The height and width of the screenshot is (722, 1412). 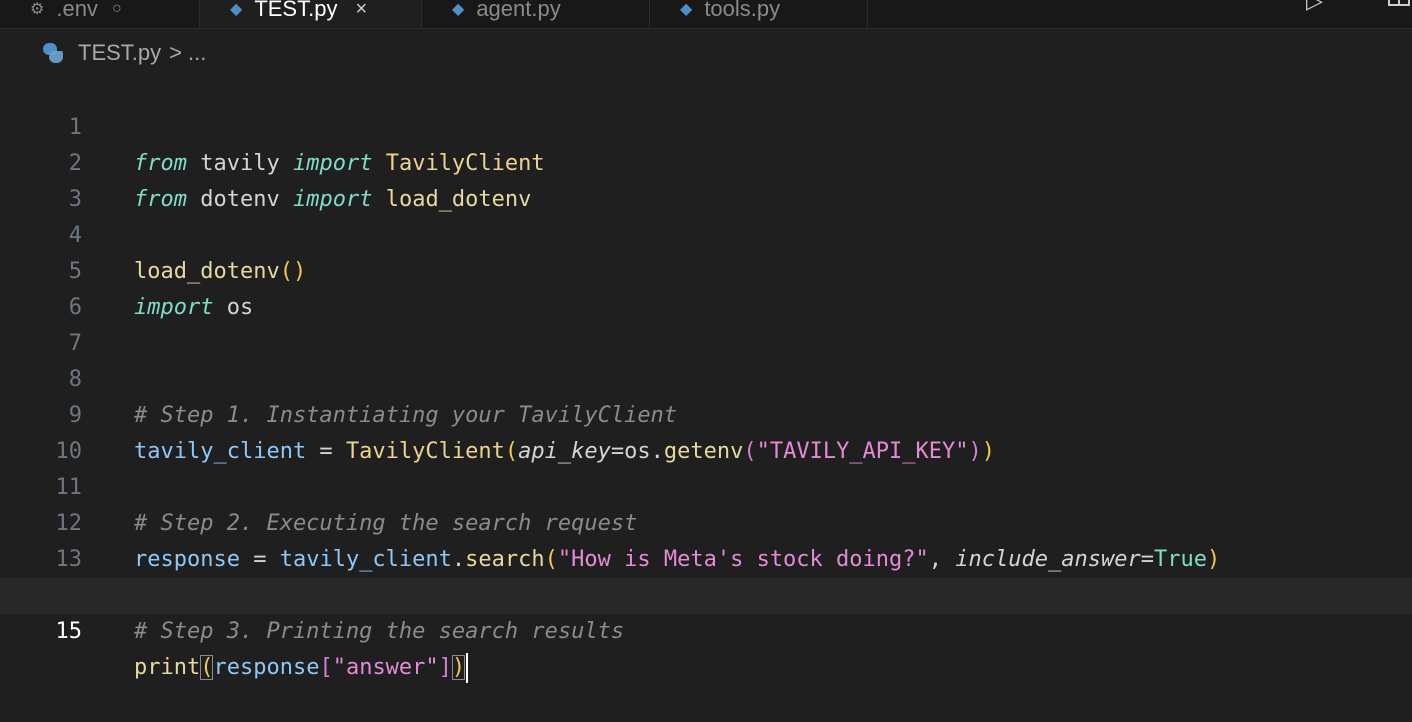 I want to click on code-line: 2 from dotenv import load_dotenv, so click(x=706, y=161).